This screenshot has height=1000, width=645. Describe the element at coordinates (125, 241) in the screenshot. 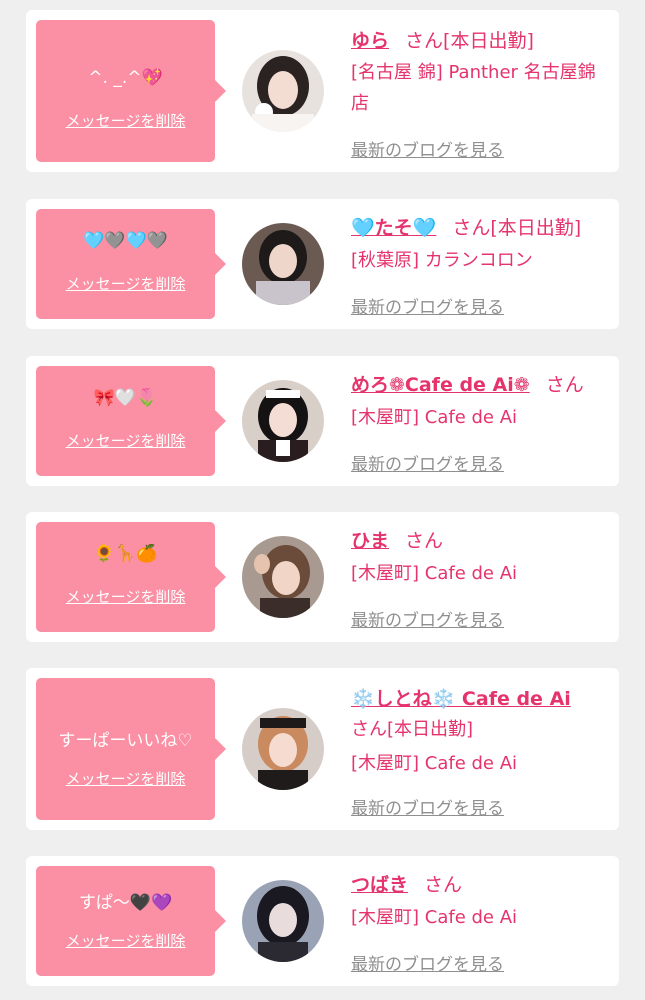

I see `message-text: 🩵🩶🩵🩶` at that location.